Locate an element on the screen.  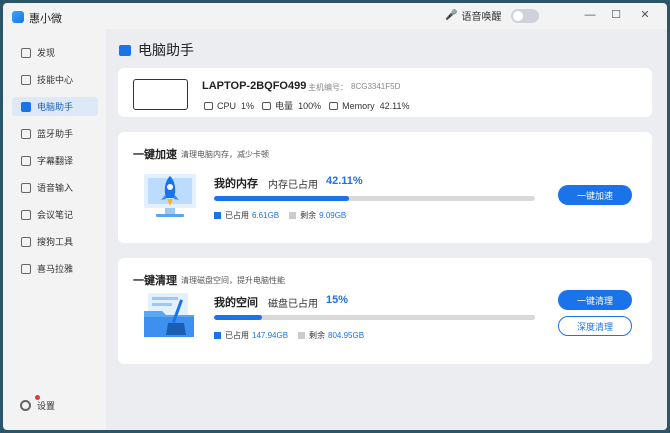
disk-usage-title: 我的空间 is located at coordinates (236, 303).